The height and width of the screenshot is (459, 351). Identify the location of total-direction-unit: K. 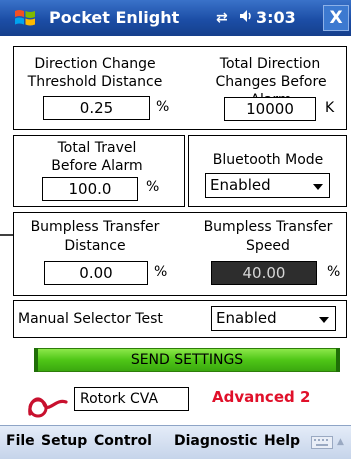
(330, 108).